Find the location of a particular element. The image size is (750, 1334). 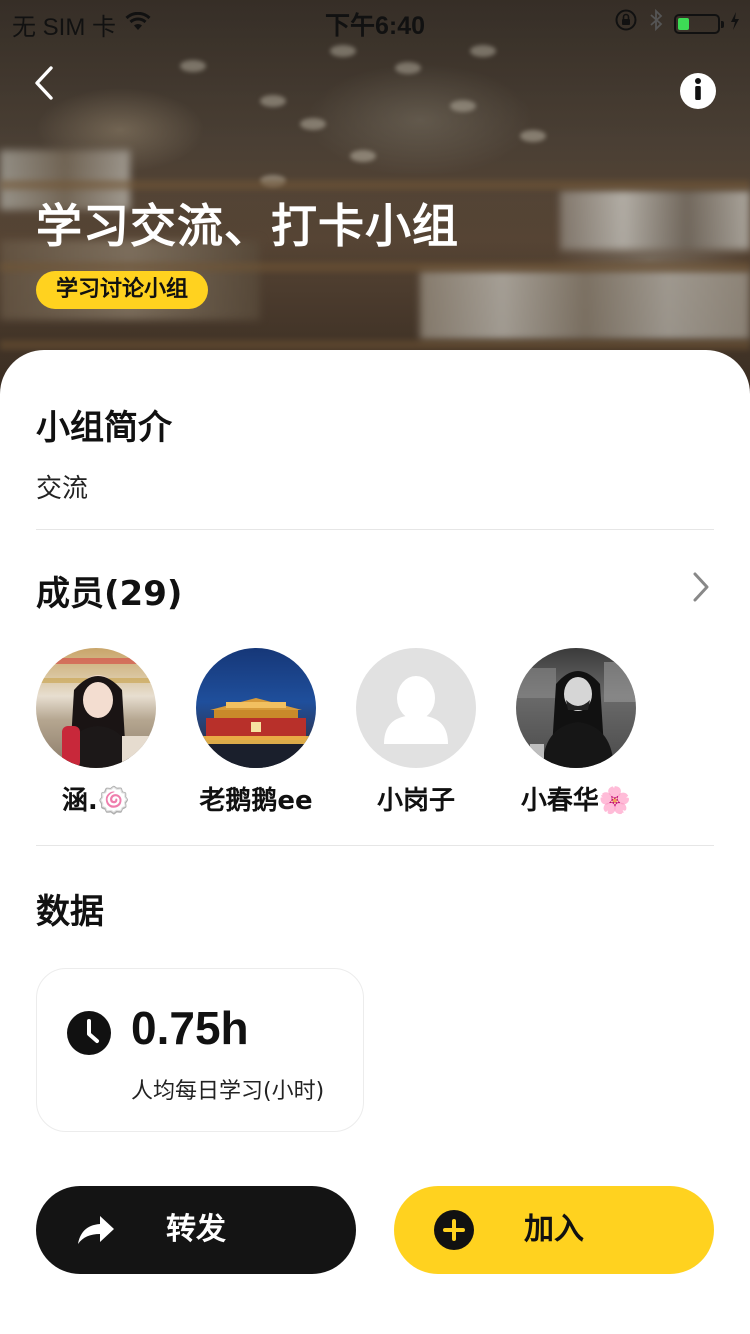

battery-icon is located at coordinates (699, 23).